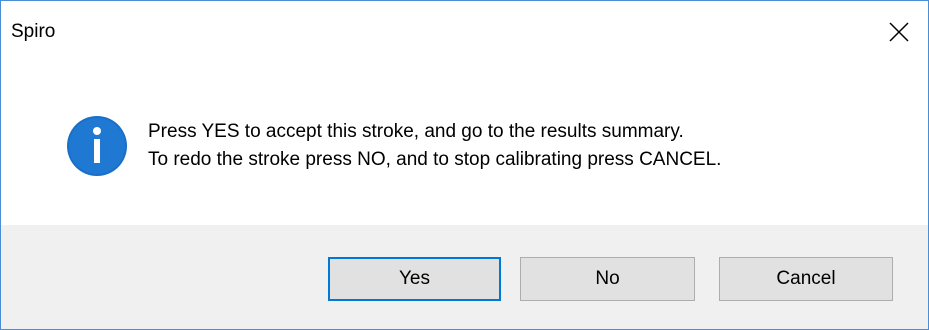 The image size is (929, 330). What do you see at coordinates (806, 279) in the screenshot?
I see `cancel-button: Cancel` at bounding box center [806, 279].